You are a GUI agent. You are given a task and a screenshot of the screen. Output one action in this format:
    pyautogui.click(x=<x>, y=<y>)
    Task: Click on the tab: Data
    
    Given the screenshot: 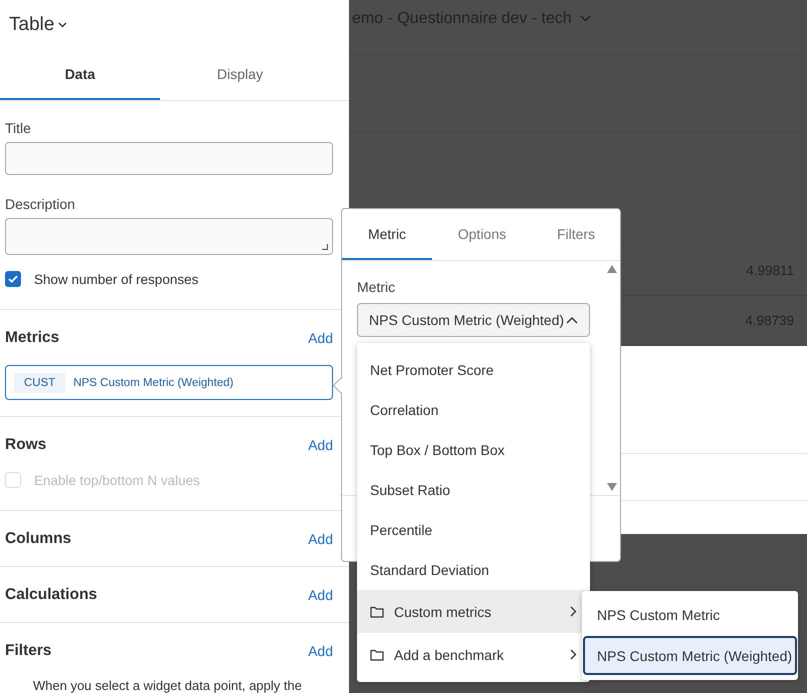 What is the action you would take?
    pyautogui.click(x=80, y=74)
    